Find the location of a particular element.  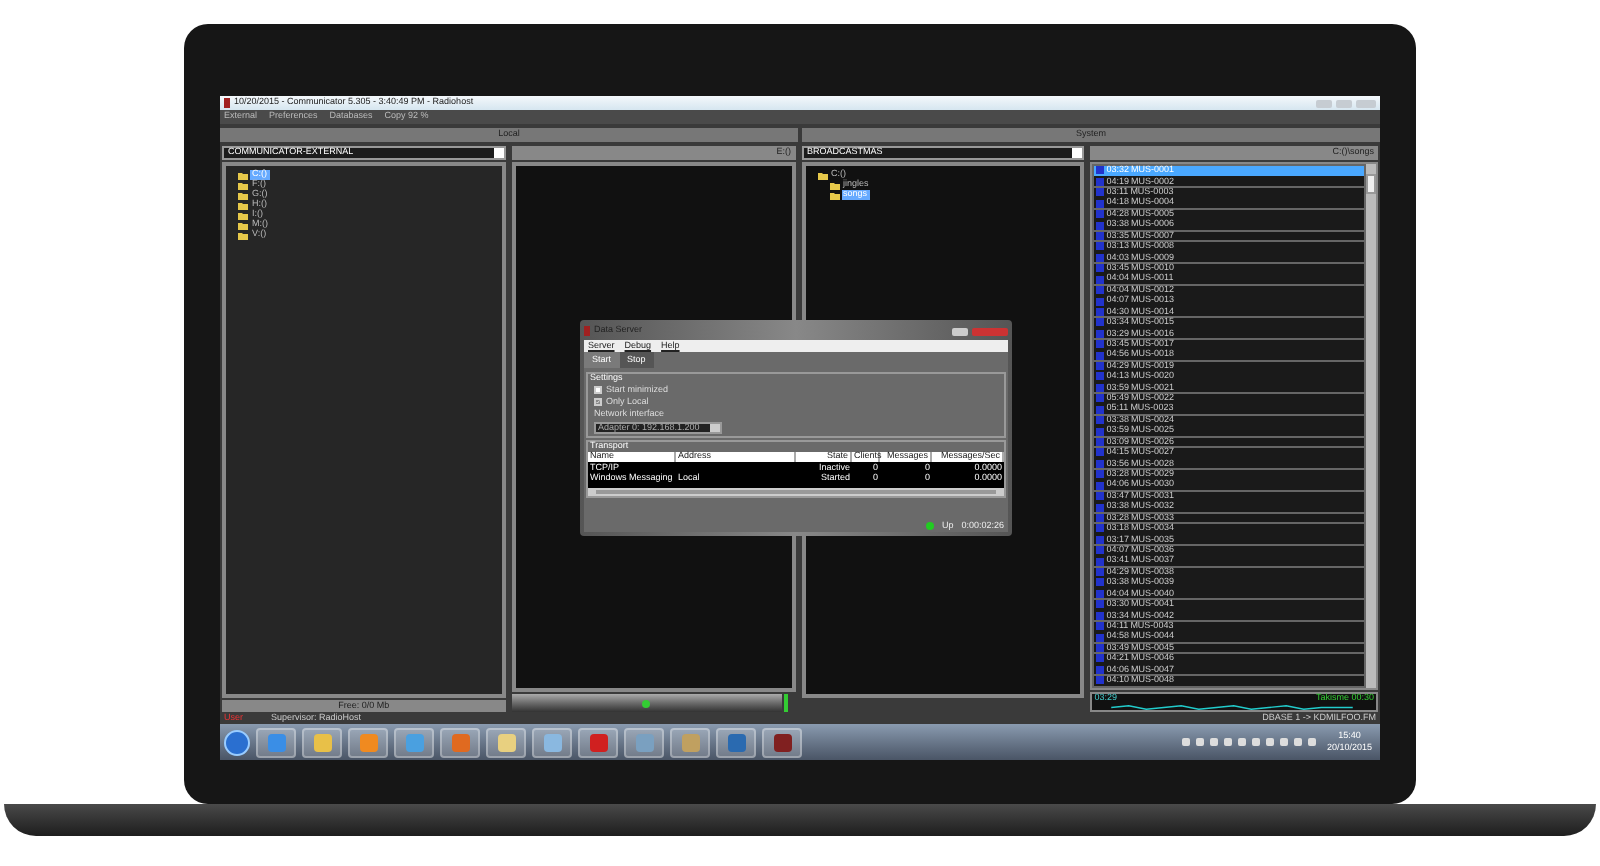

horizontal-scrollbar is located at coordinates (796, 491).